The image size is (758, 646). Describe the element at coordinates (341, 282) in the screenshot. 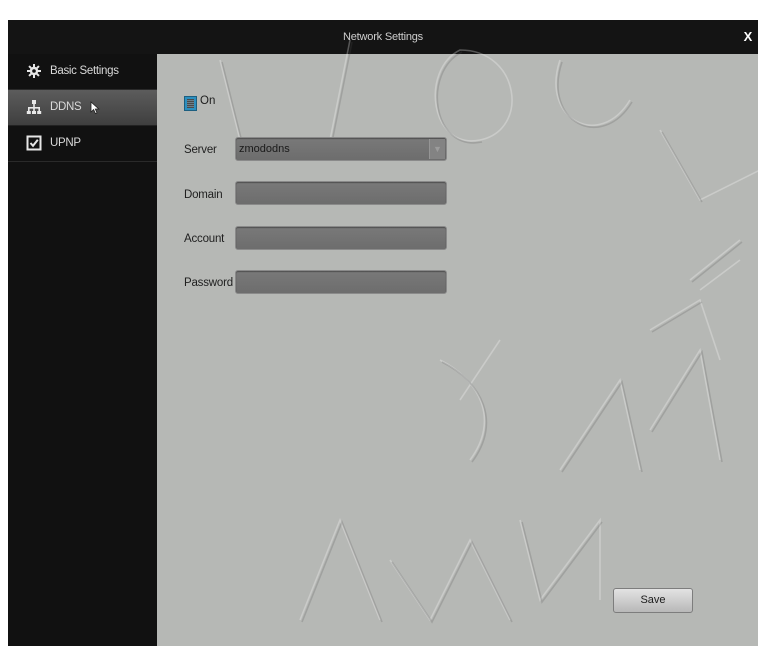

I see `password-input` at that location.